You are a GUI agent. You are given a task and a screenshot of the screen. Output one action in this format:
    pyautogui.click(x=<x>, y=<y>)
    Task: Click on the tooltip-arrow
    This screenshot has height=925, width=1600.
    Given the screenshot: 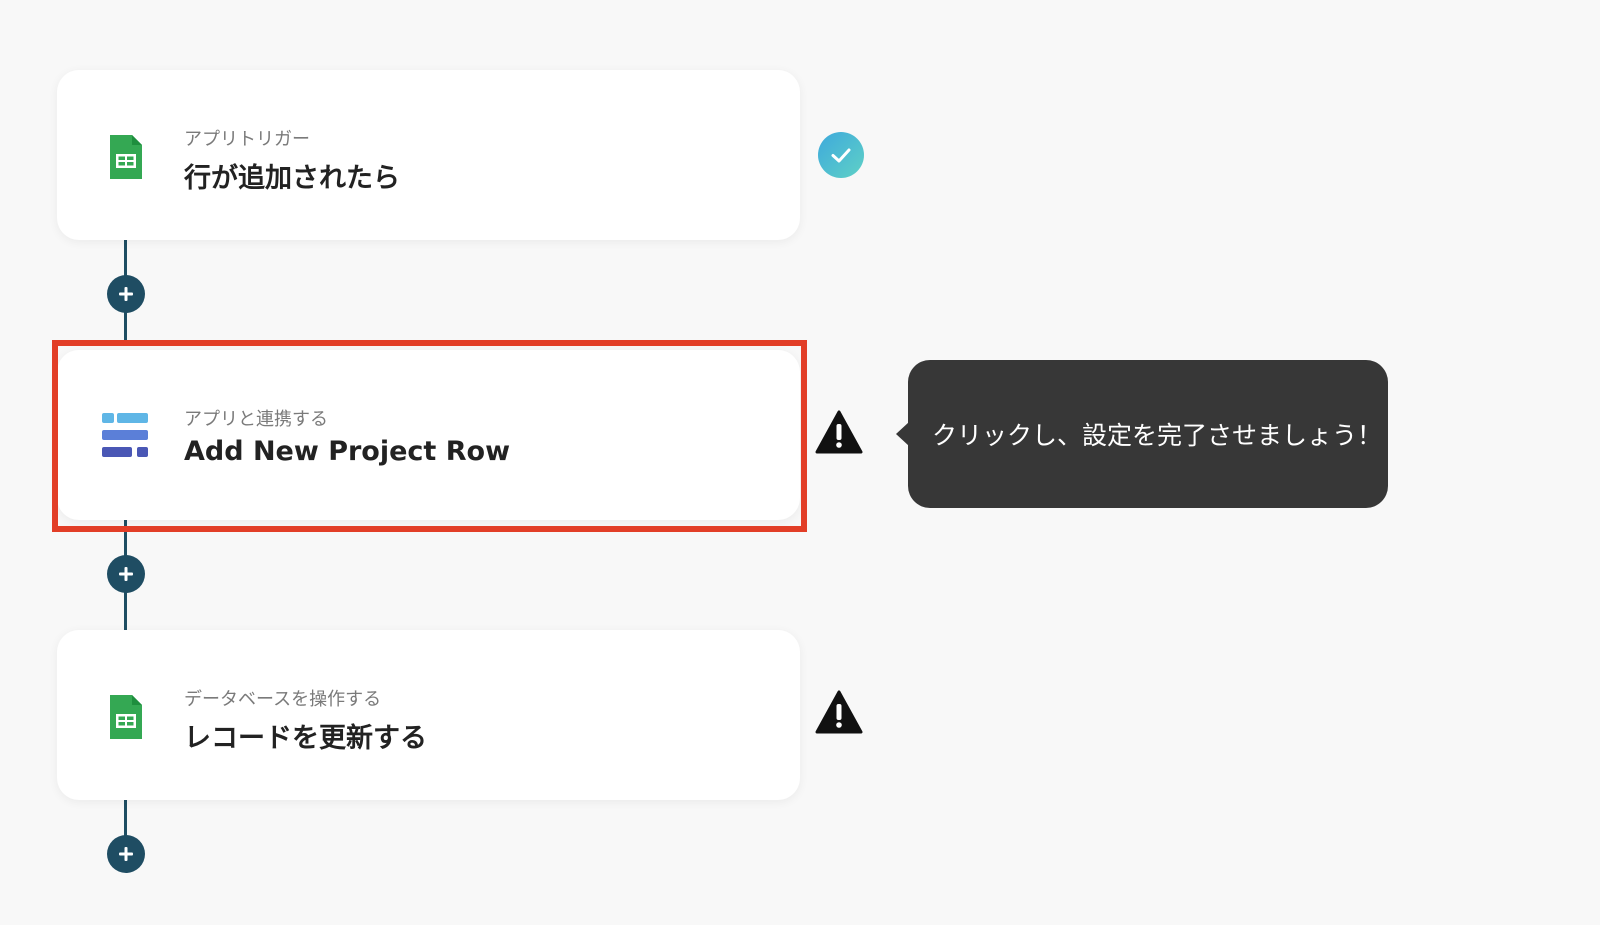 What is the action you would take?
    pyautogui.click(x=902, y=434)
    